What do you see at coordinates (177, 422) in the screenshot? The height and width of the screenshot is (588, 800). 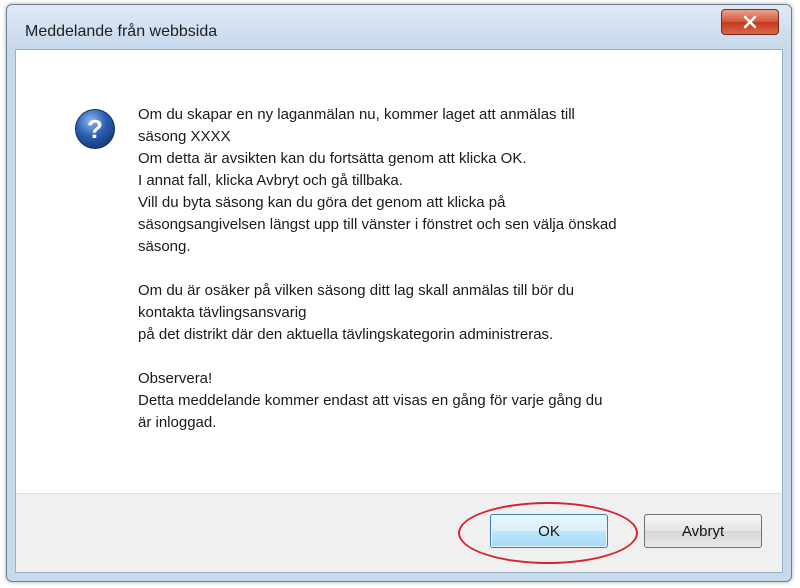 I see `message-line: är inloggad.` at bounding box center [177, 422].